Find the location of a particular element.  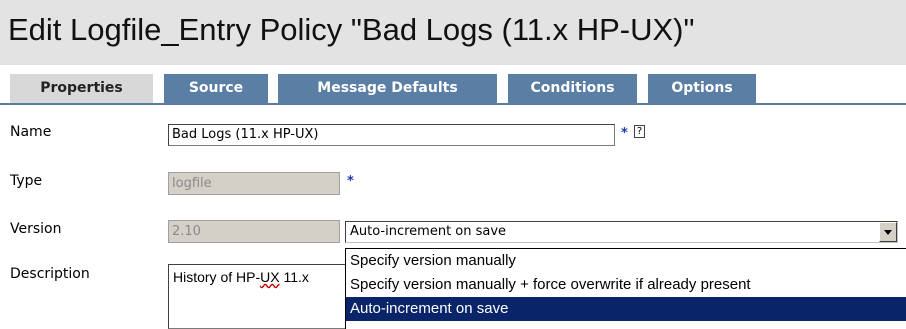

version-mode-selected: Auto-increment on save is located at coordinates (428, 231).